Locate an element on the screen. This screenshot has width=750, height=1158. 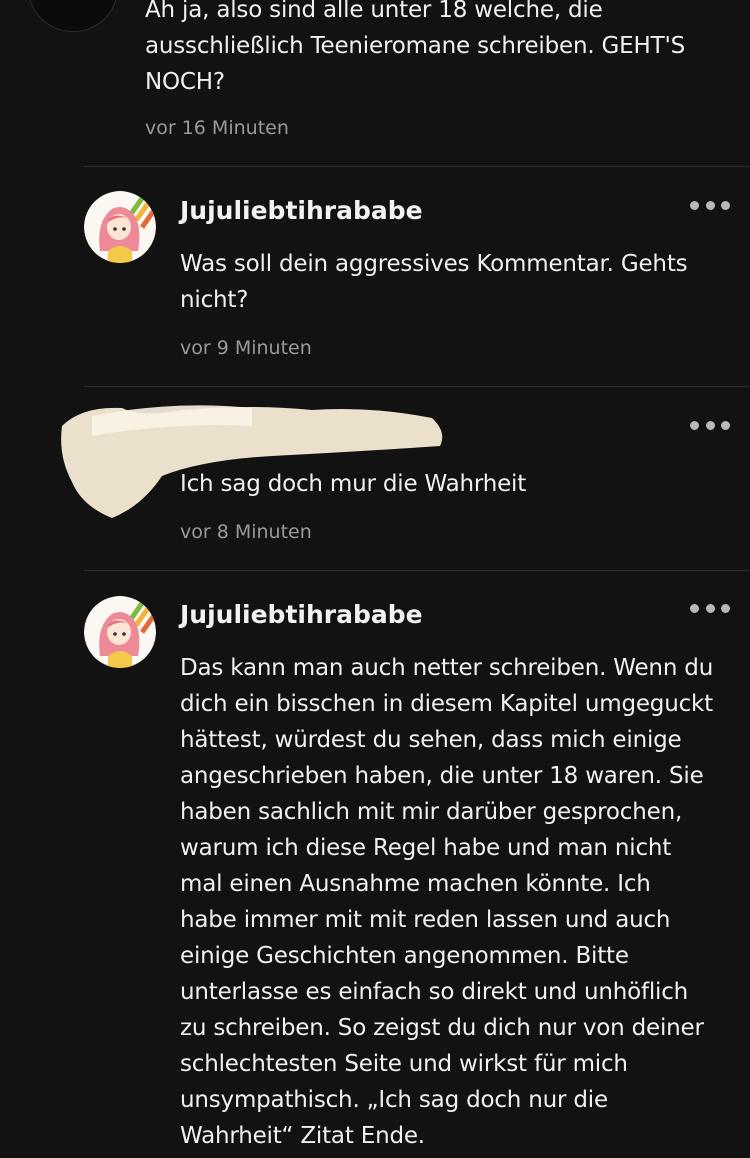
comment-top-time: vor 16 Minuten is located at coordinates (217, 128).